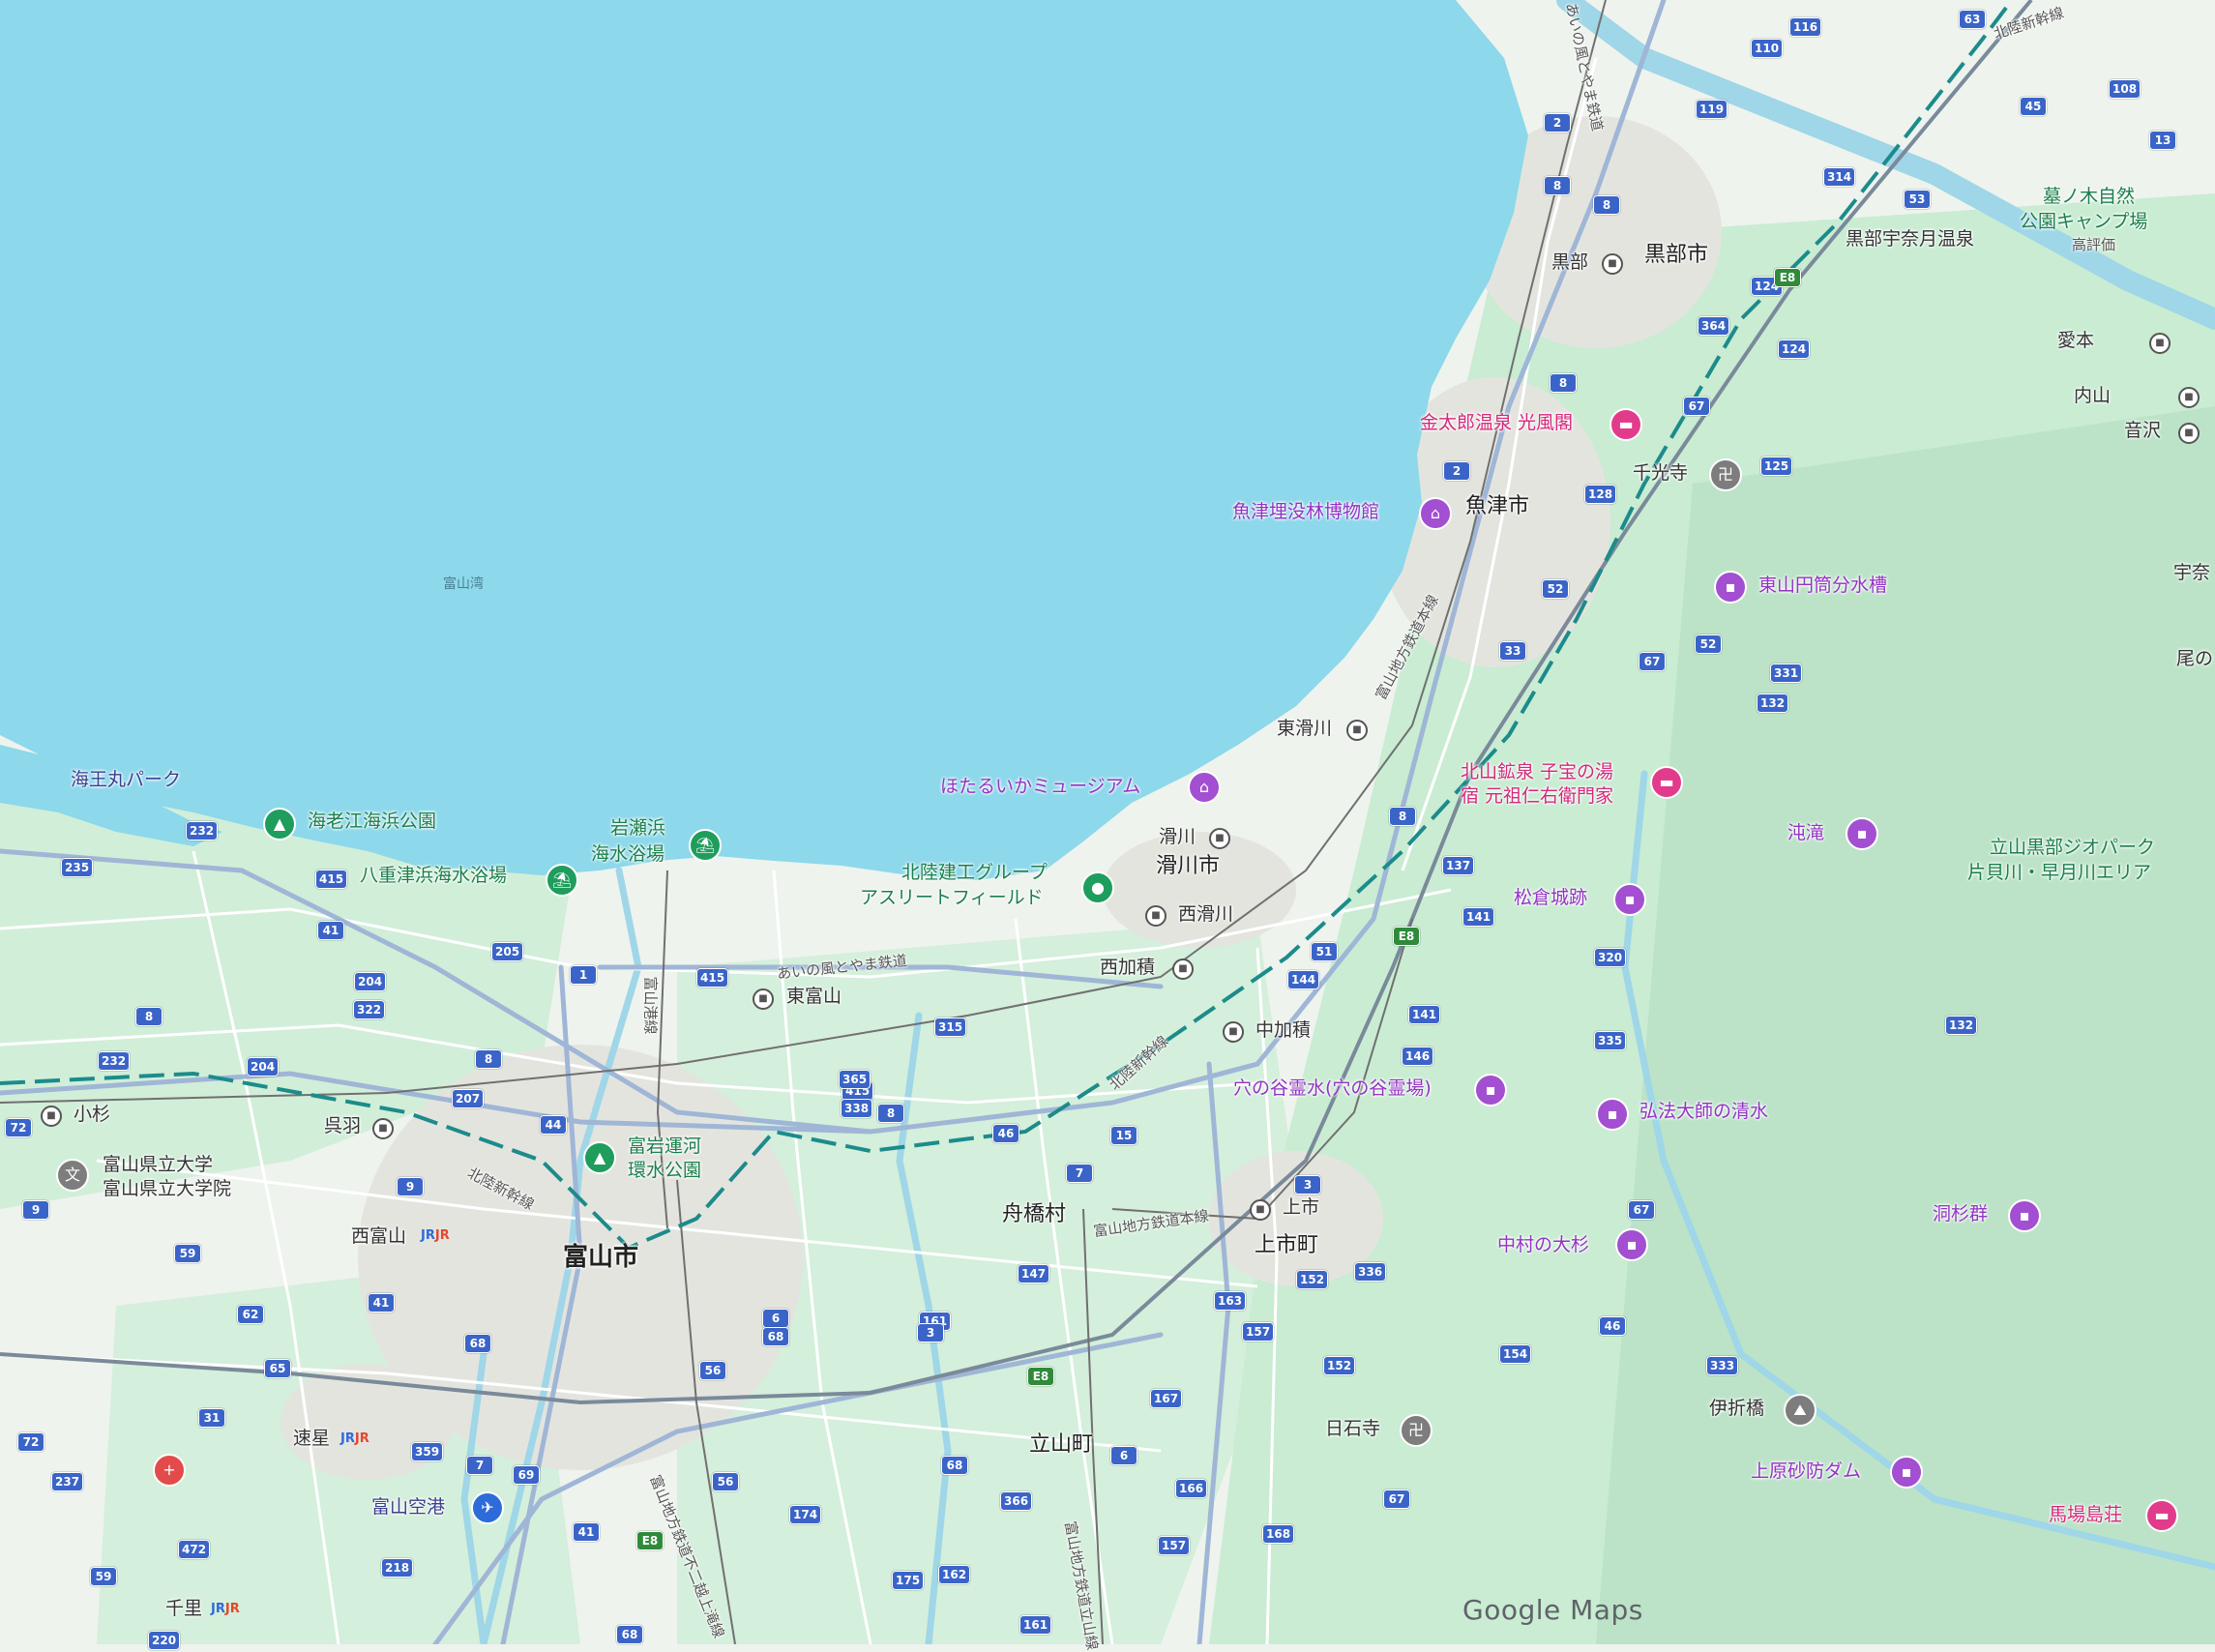 This screenshot has height=1652, width=2215. What do you see at coordinates (2191, 573) in the screenshot?
I see `place-right-1: 宇奈` at bounding box center [2191, 573].